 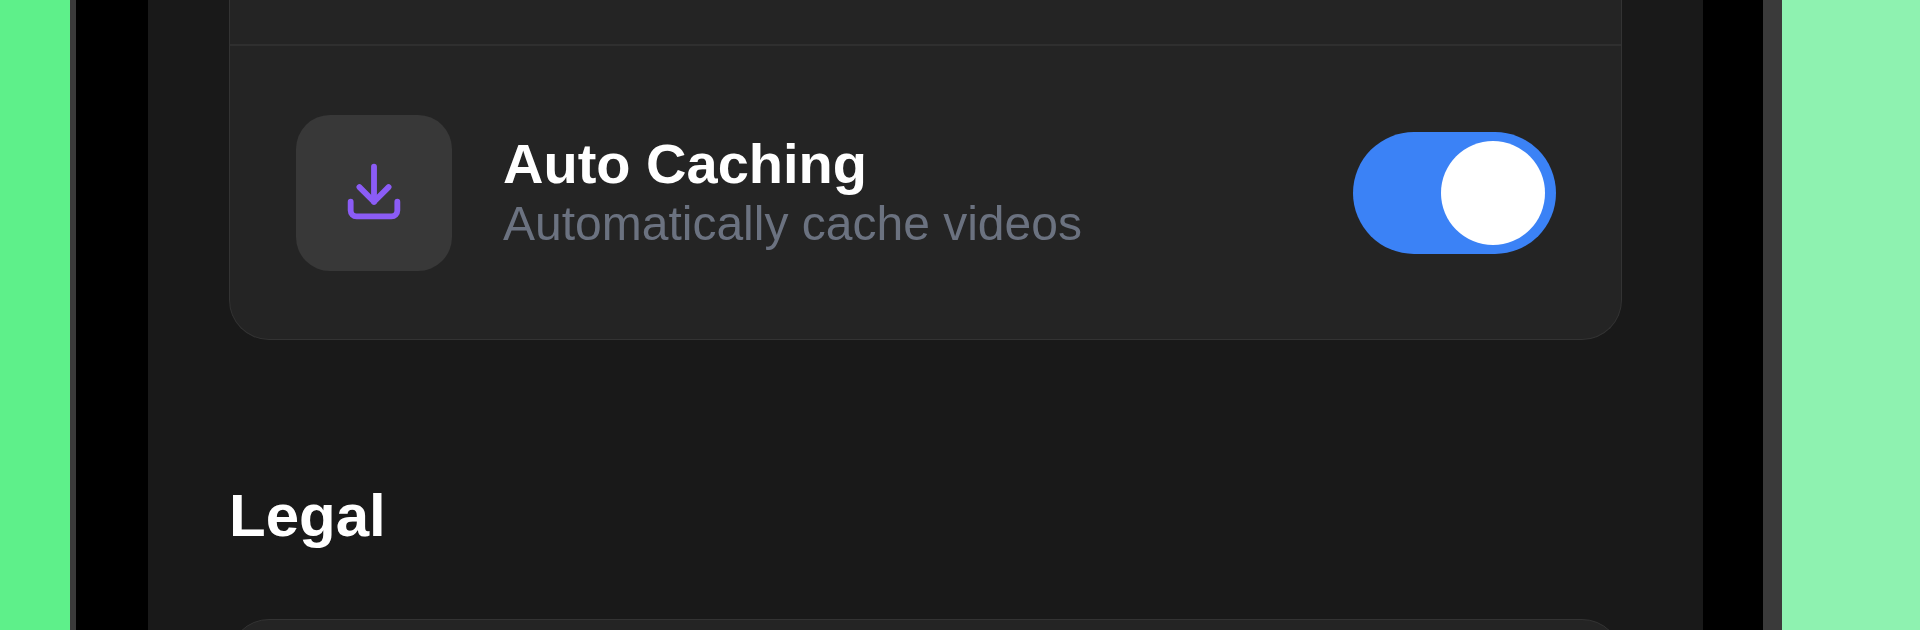 What do you see at coordinates (793, 223) in the screenshot?
I see `setting-subtitle: Automatically cache videos` at bounding box center [793, 223].